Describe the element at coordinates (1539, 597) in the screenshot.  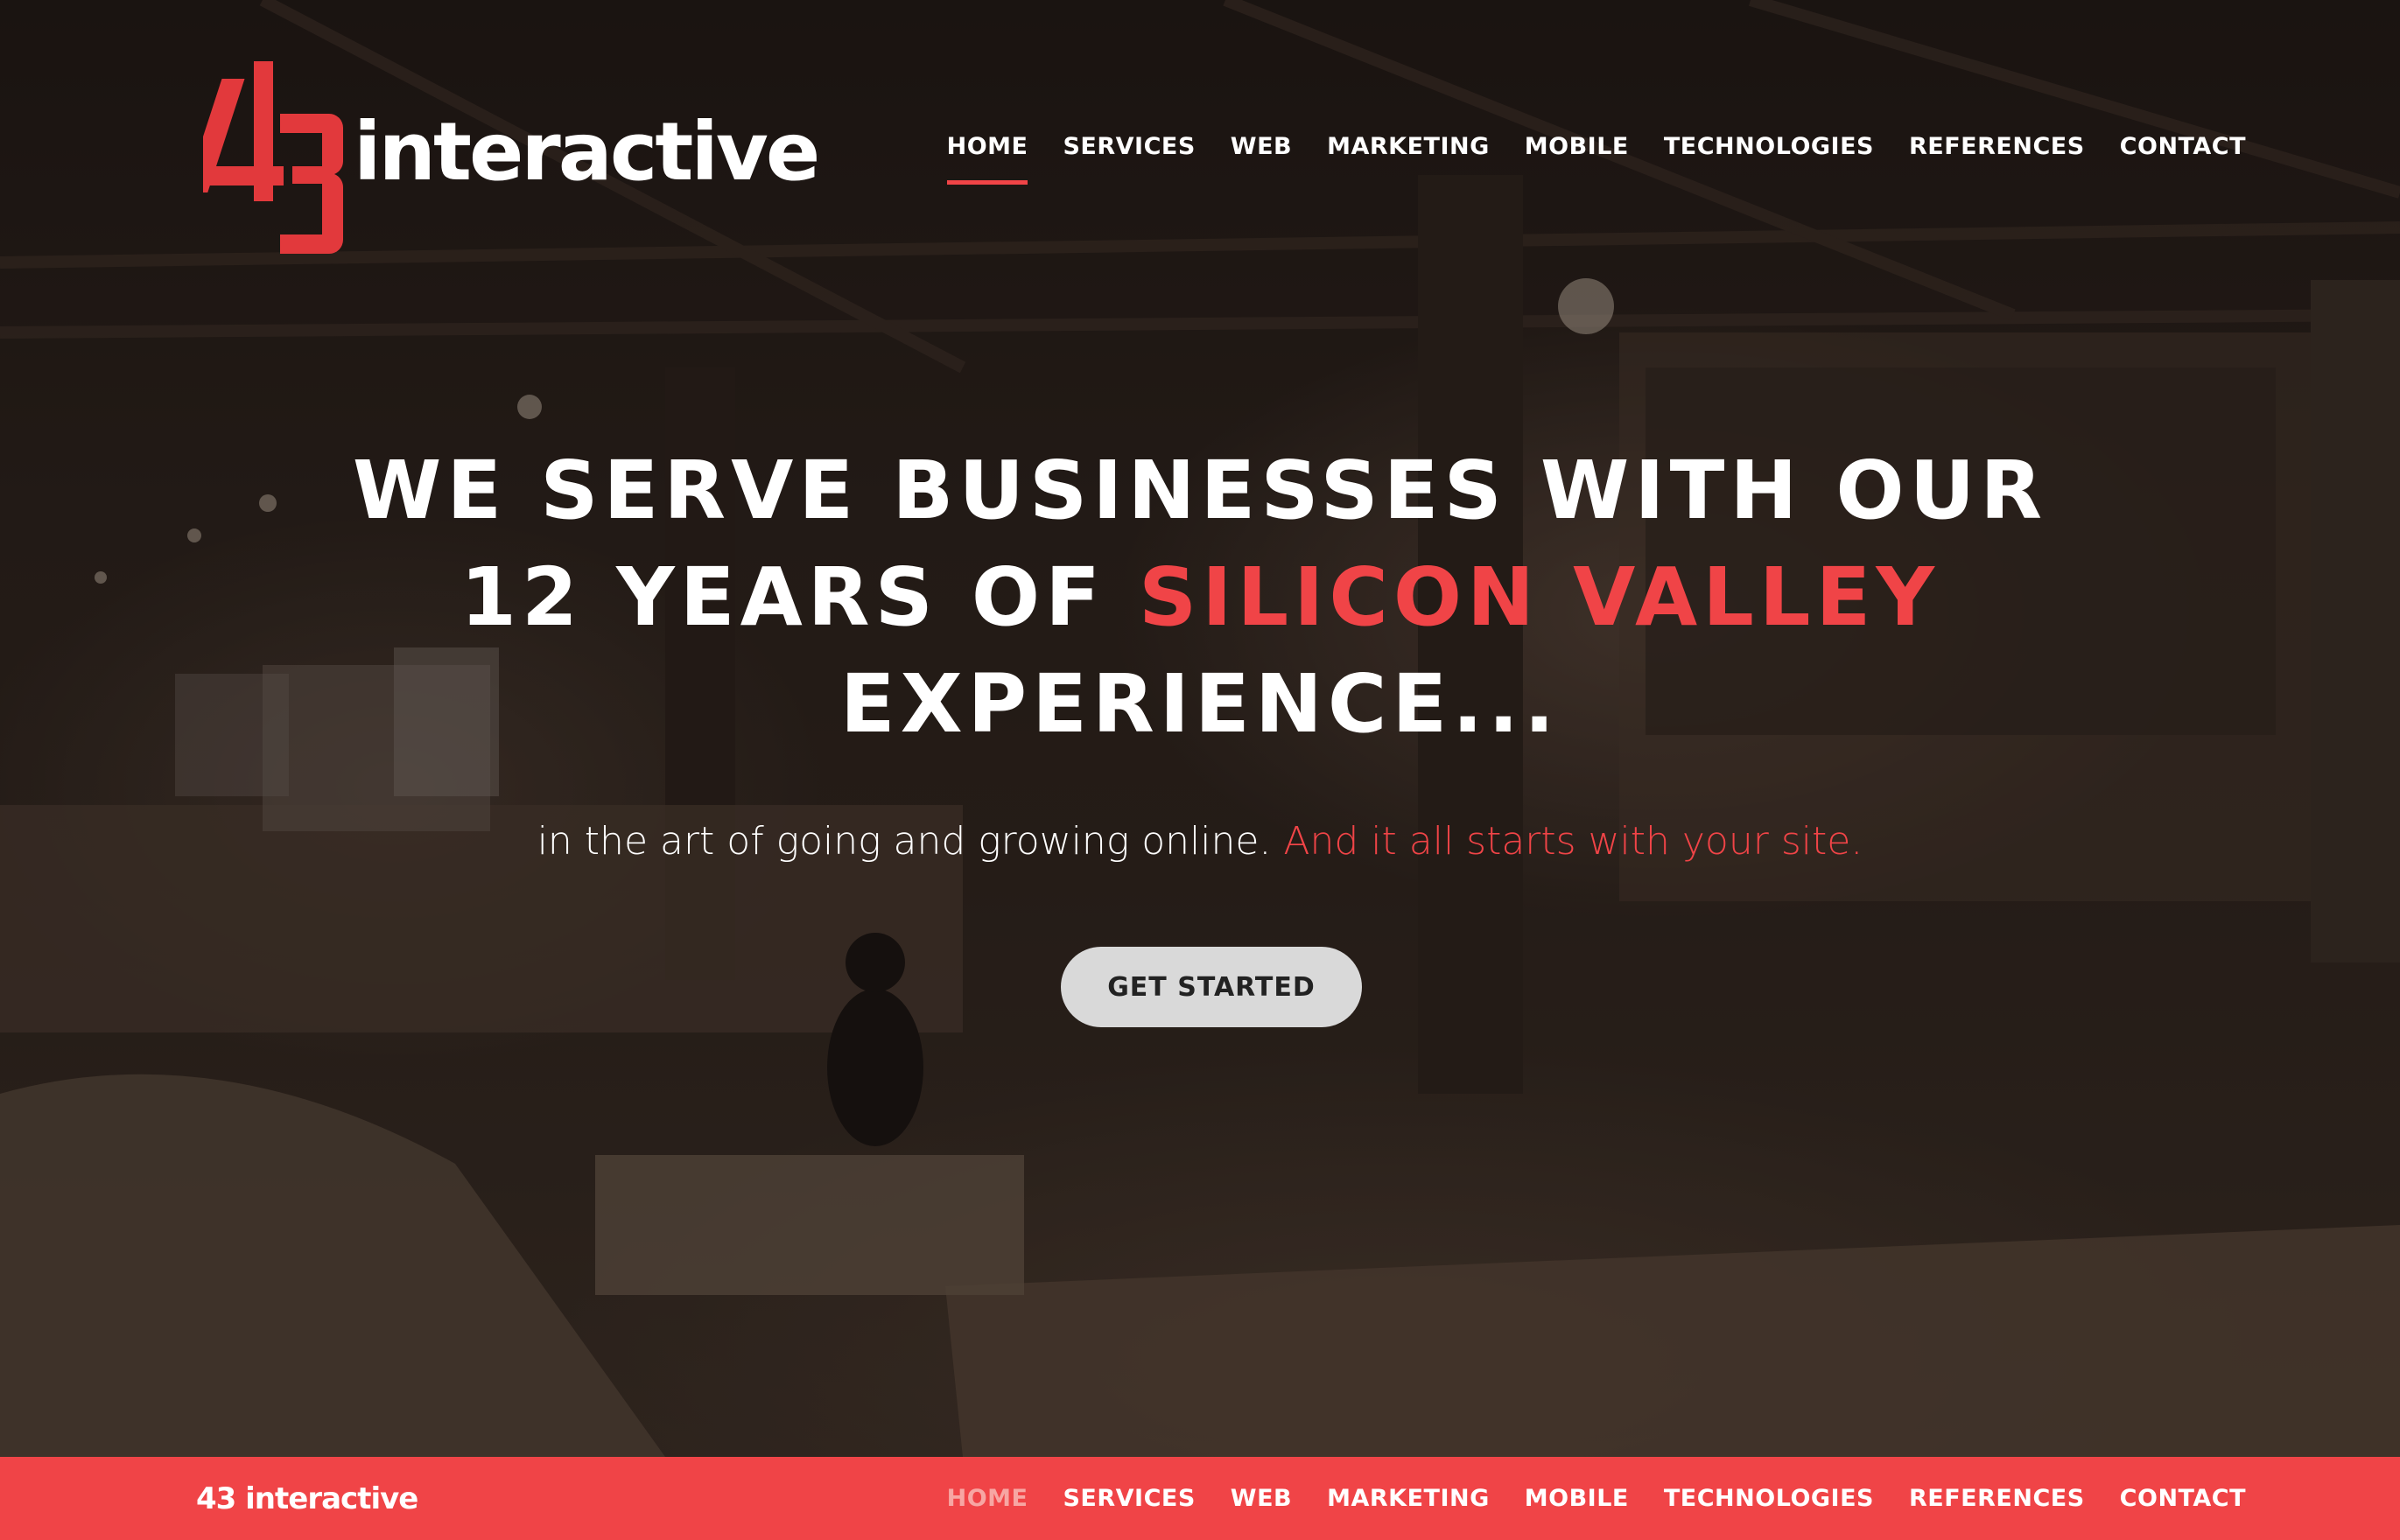
I see `headline-accent: SILICON VALLEY` at that location.